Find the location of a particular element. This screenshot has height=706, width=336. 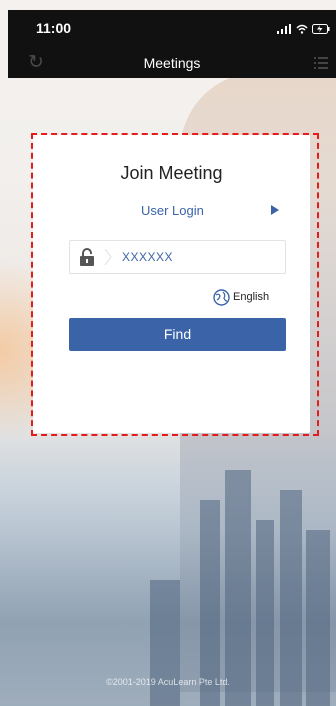

page-title: Meetings is located at coordinates (172, 63).